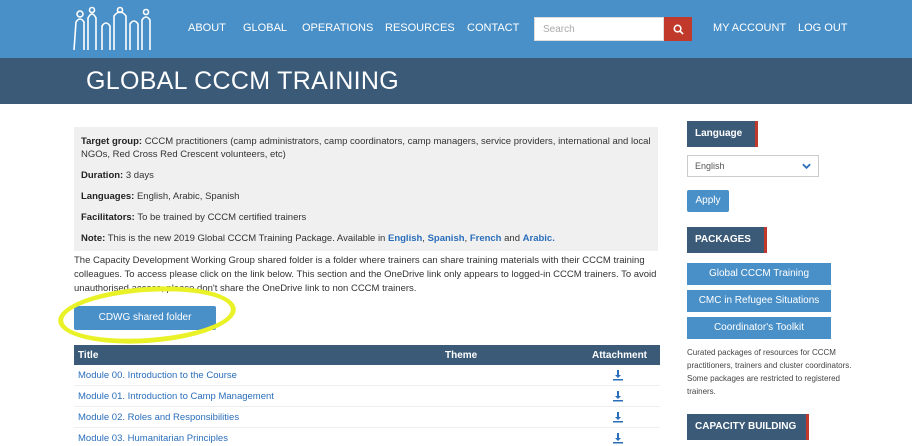 This screenshot has width=912, height=446. What do you see at coordinates (710, 166) in the screenshot?
I see `language-selected-value: English` at bounding box center [710, 166].